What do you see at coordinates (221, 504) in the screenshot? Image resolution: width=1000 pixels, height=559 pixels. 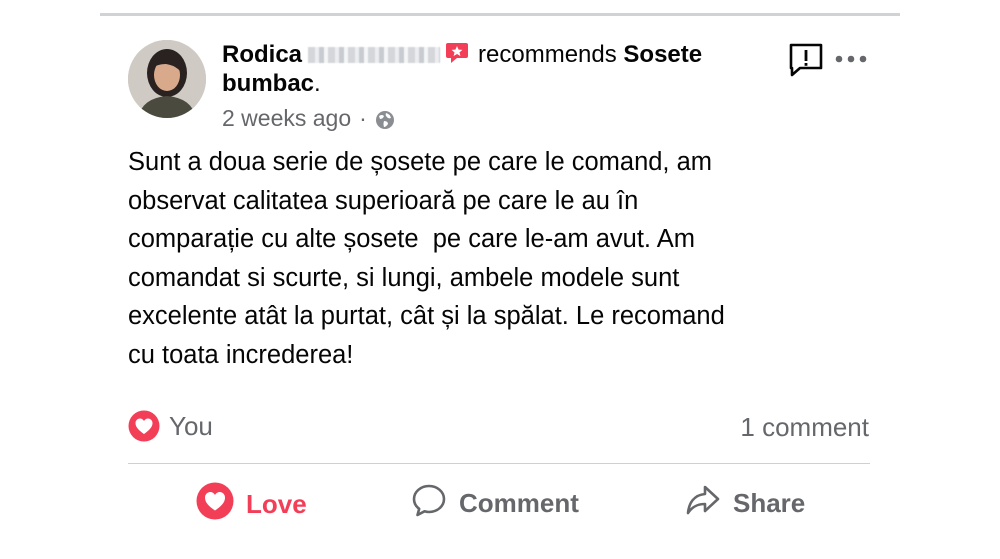 I see `love-icon` at bounding box center [221, 504].